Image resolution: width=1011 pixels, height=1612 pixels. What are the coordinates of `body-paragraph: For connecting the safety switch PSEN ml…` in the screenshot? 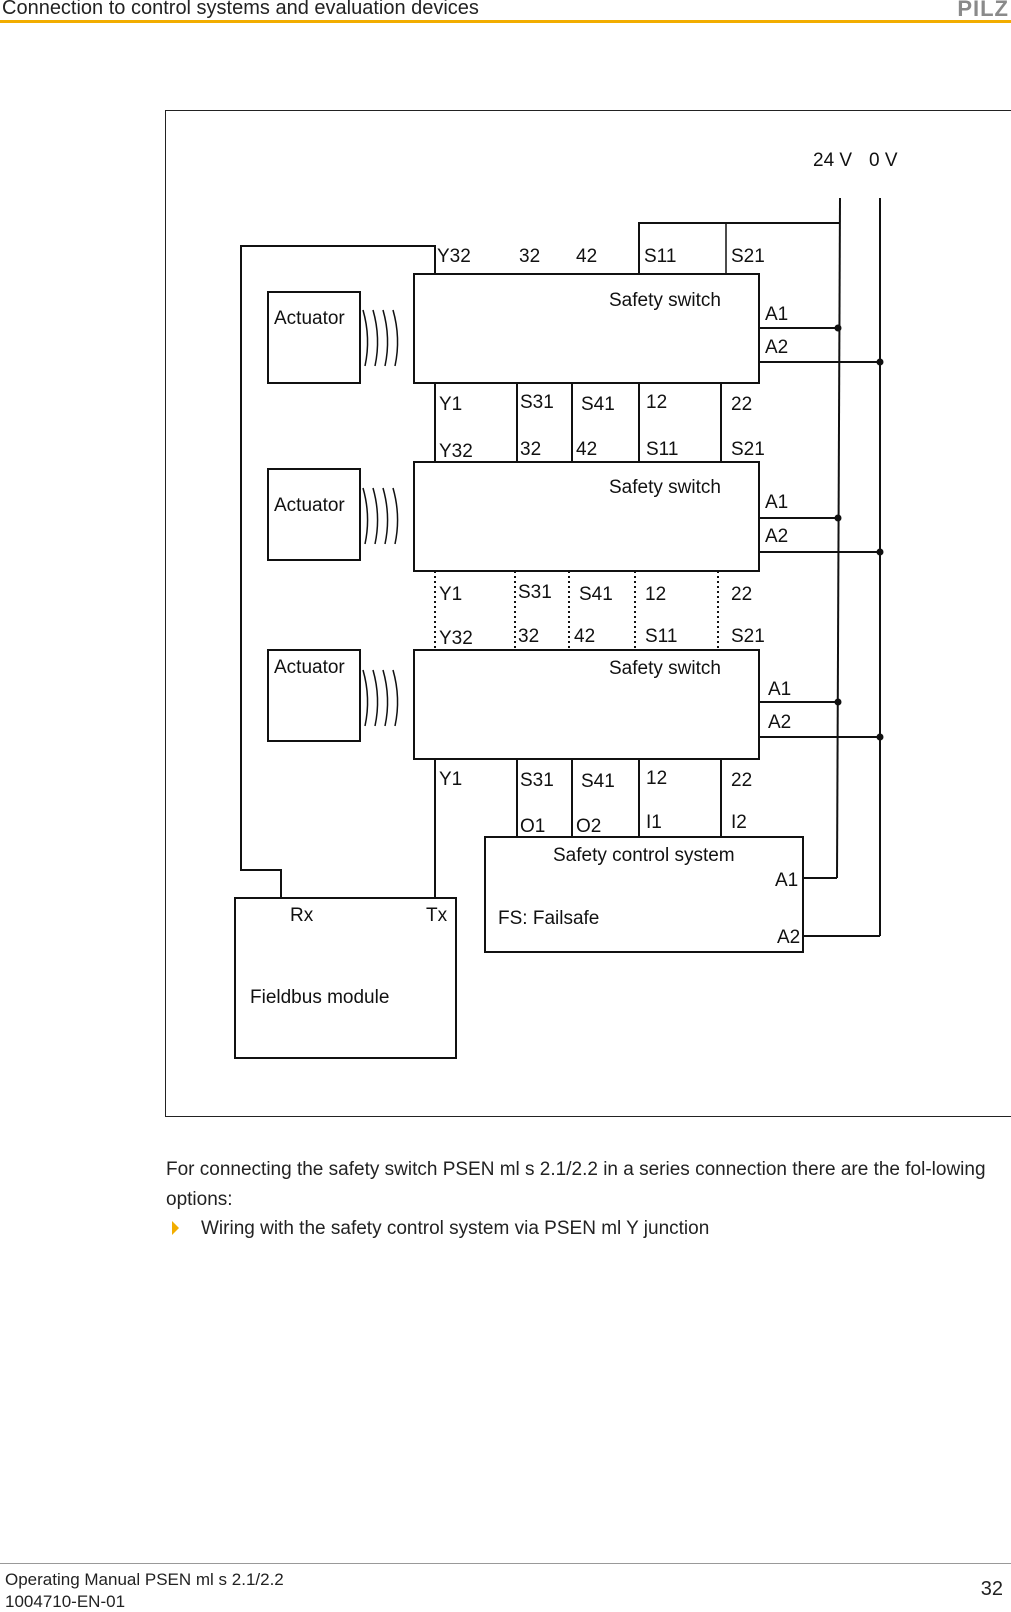 It's located at (588, 1185).